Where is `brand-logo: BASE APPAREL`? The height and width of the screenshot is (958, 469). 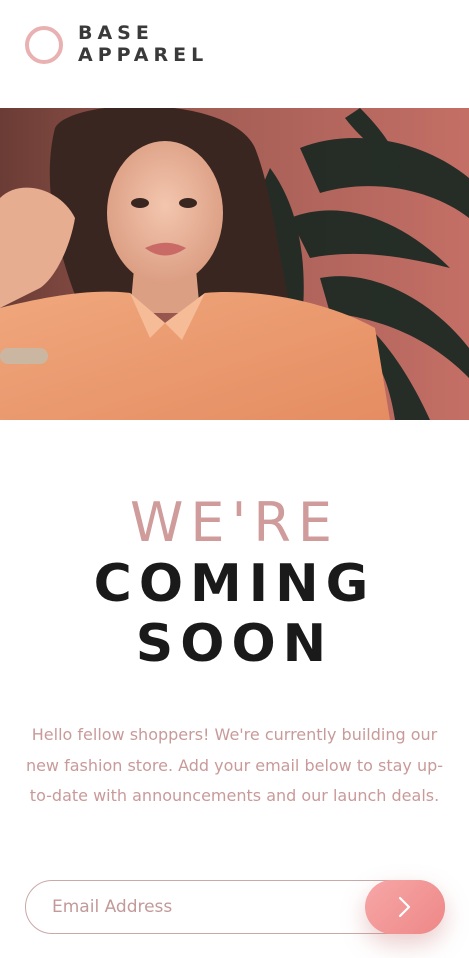
brand-logo: BASE APPAREL is located at coordinates (143, 44).